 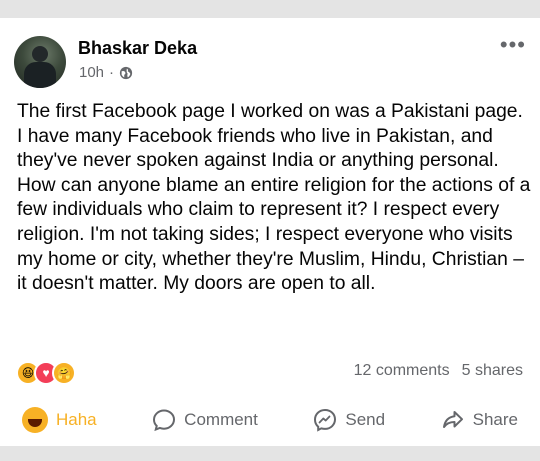 I want to click on post-stats: 12 comments 5 shares, so click(x=438, y=371).